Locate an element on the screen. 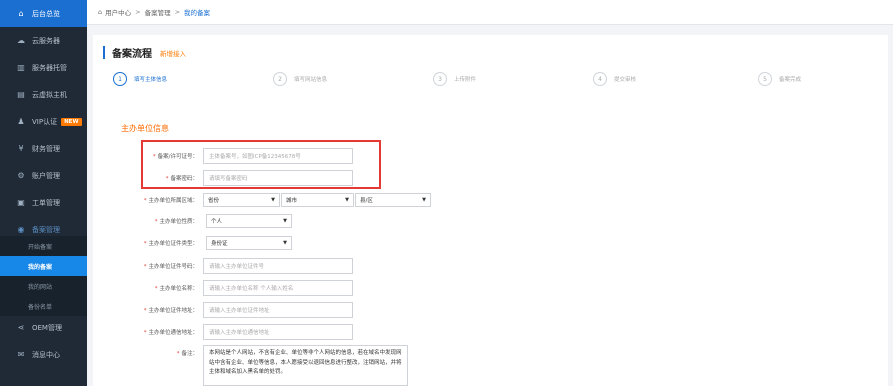  new-badge: NEW is located at coordinates (71, 121).